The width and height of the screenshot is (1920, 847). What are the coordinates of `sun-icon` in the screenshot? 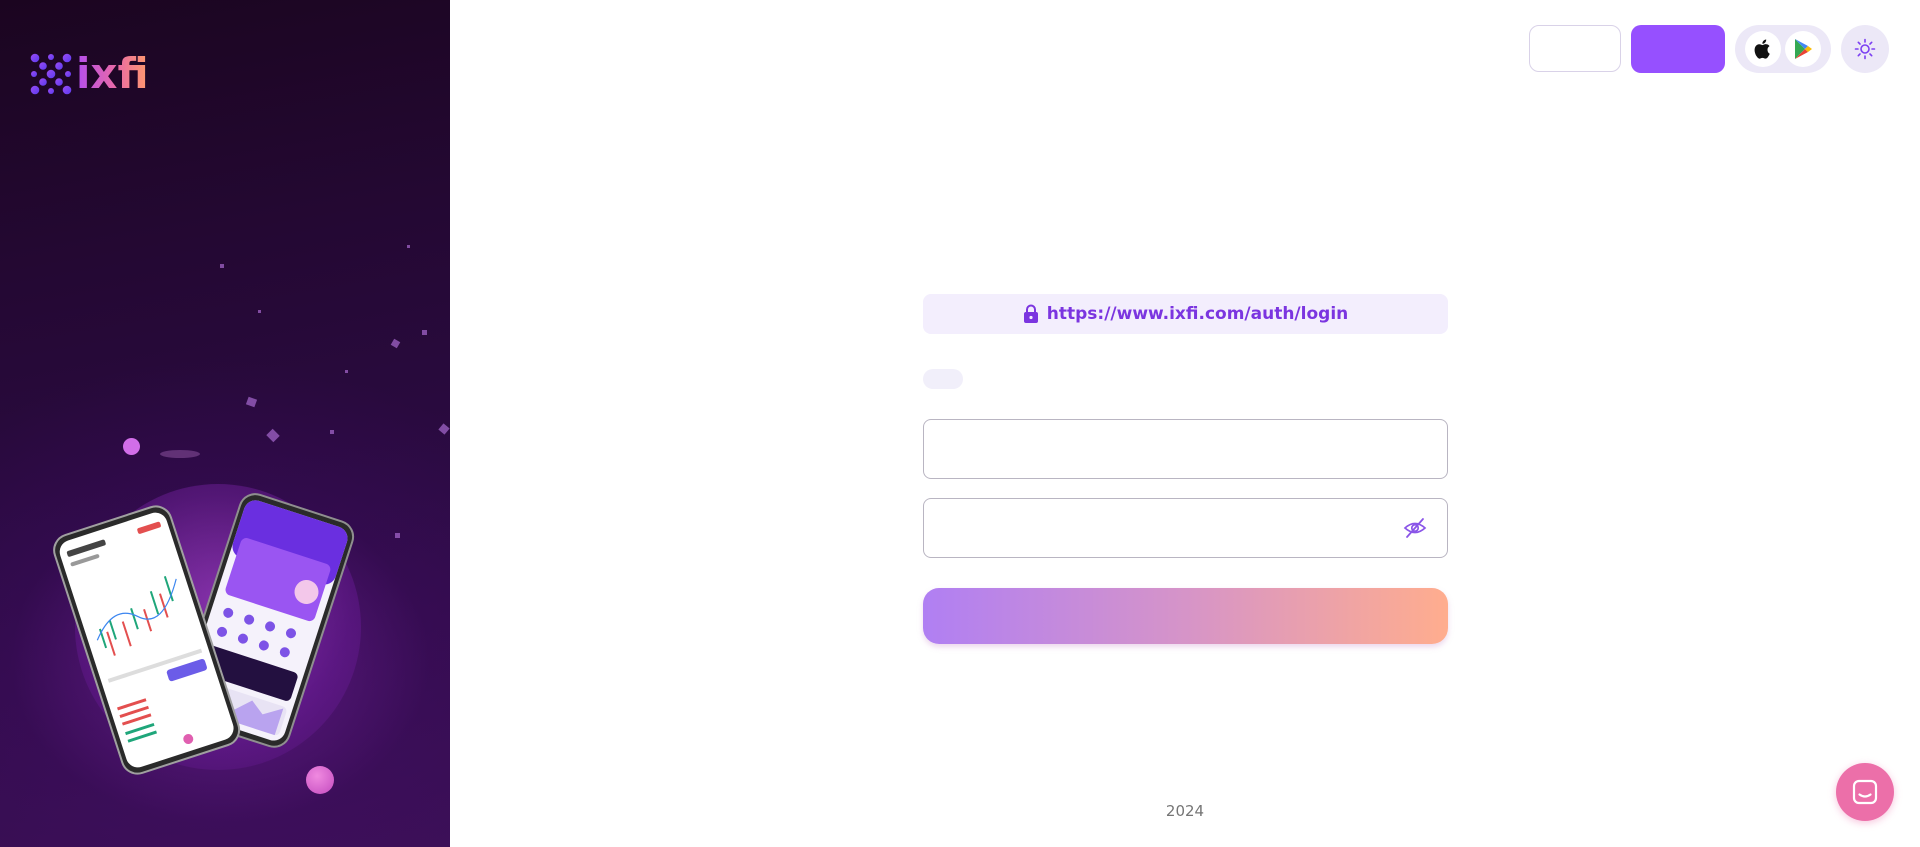 It's located at (1865, 49).